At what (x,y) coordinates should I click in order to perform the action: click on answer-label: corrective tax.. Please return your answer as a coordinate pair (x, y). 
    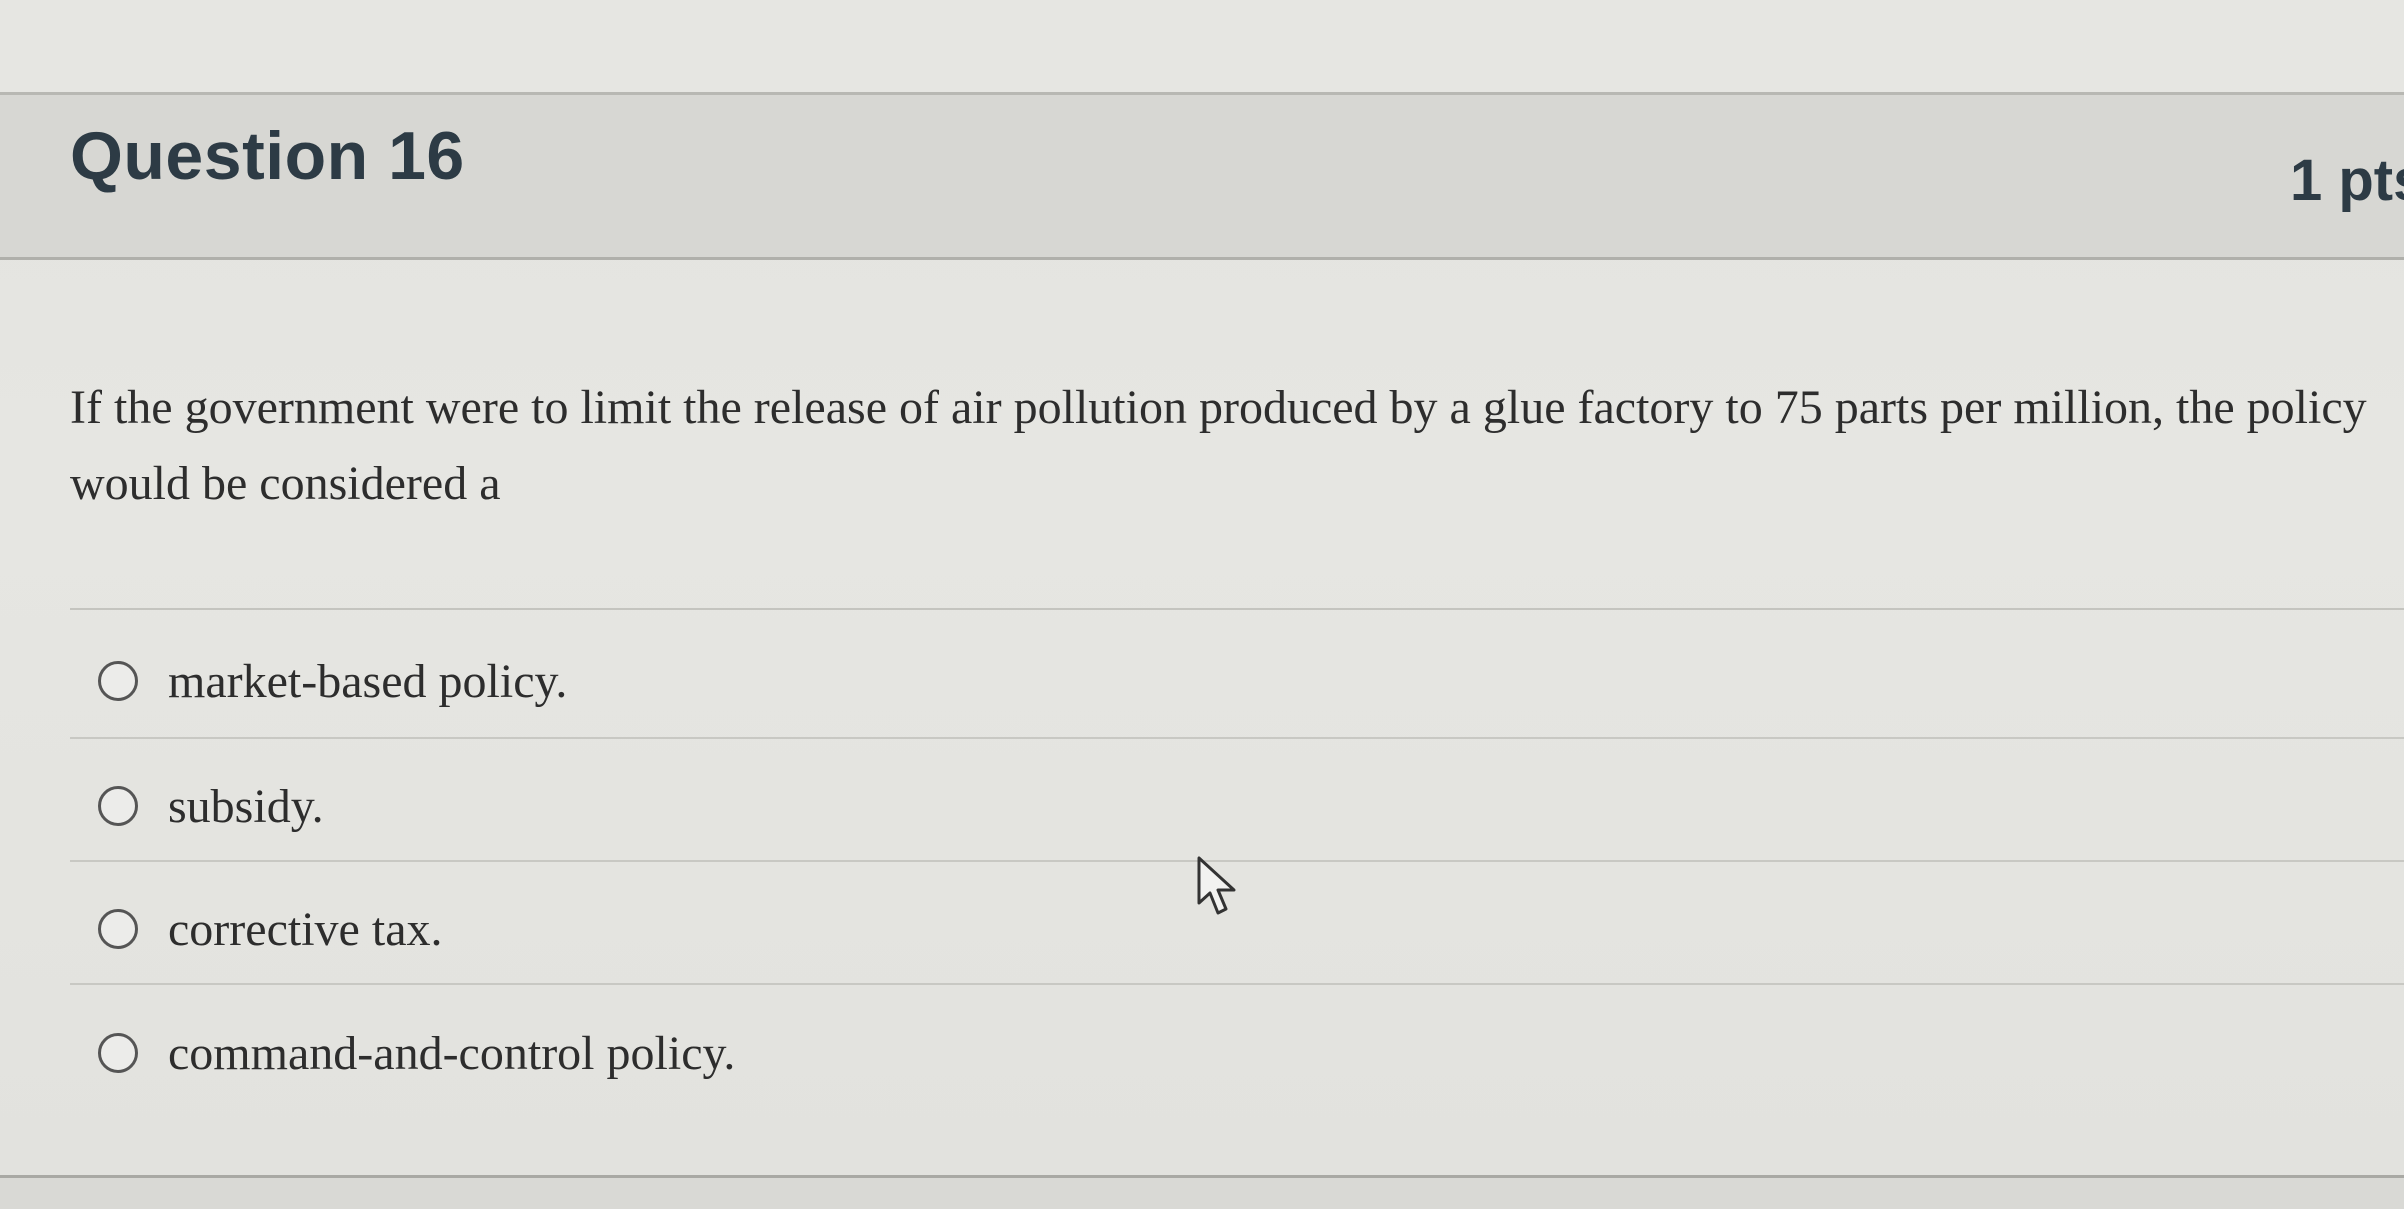
    Looking at the image, I should click on (305, 929).